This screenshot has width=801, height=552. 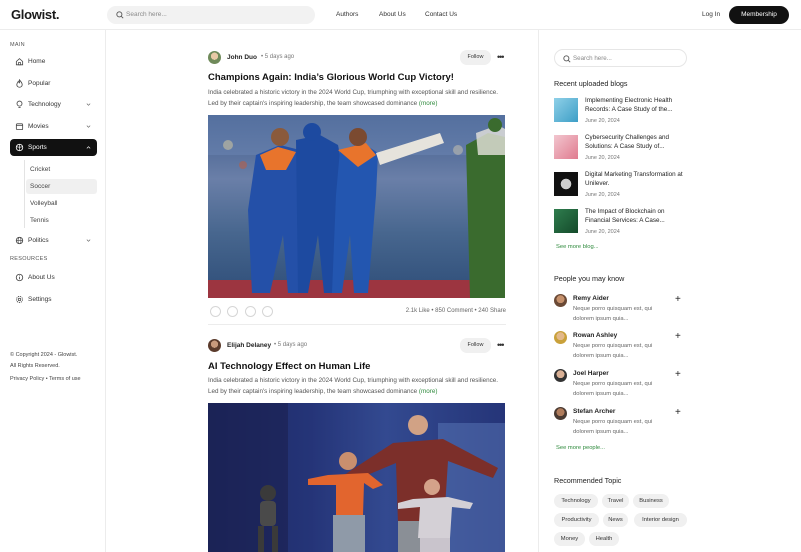 I want to click on section-label-resources: RESOURCES, so click(x=29, y=259).